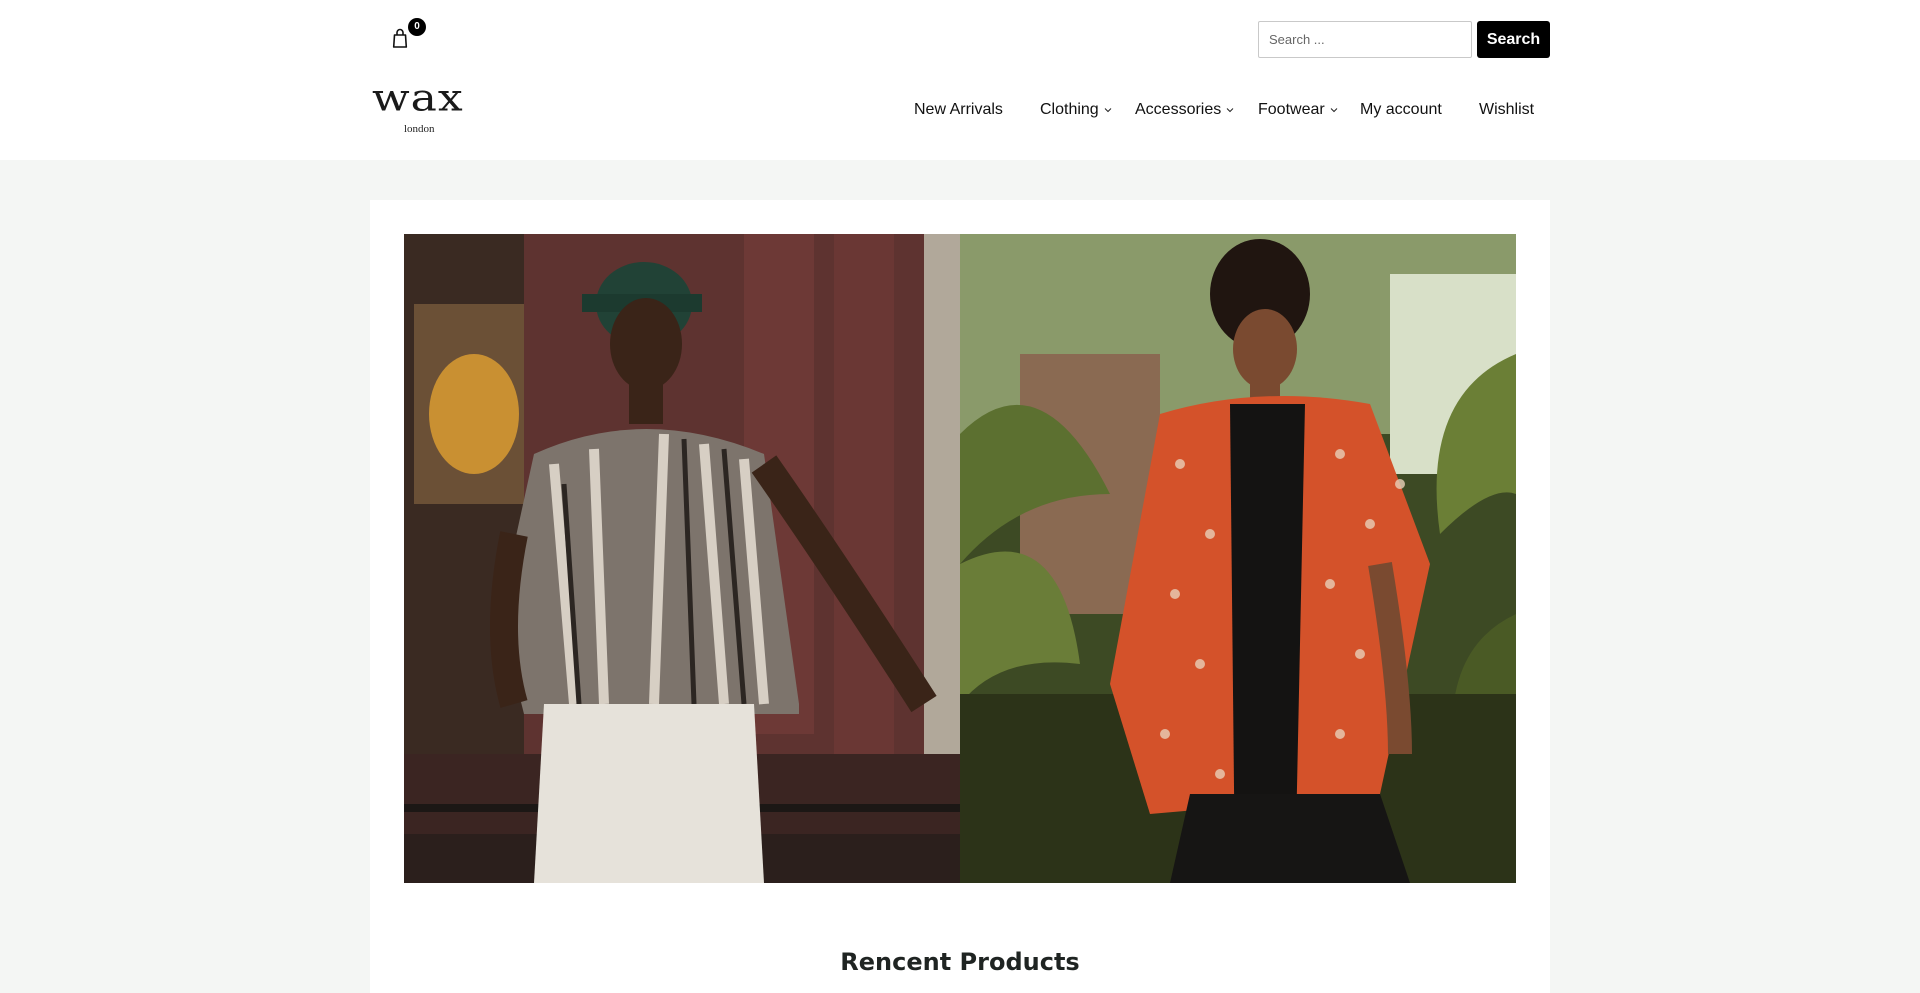  I want to click on search-input, so click(1365, 39).